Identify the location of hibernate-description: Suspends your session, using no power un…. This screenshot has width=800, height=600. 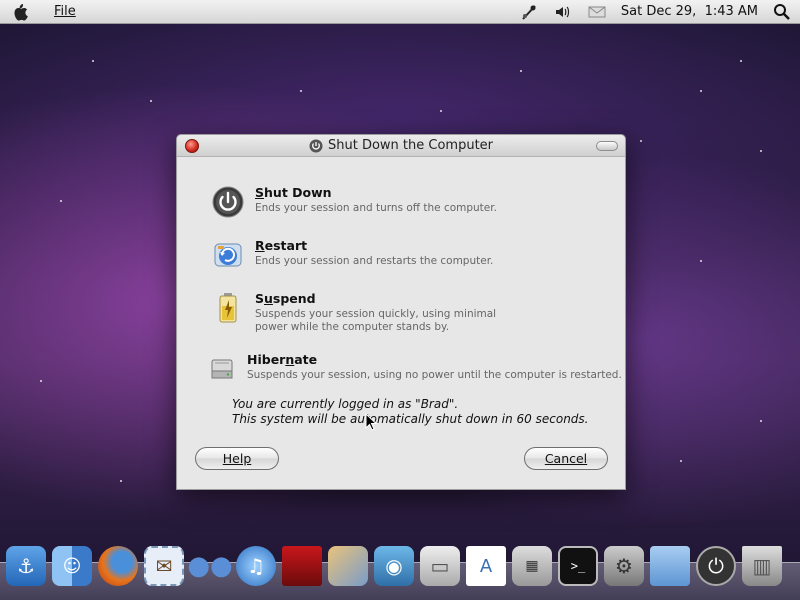
(434, 375).